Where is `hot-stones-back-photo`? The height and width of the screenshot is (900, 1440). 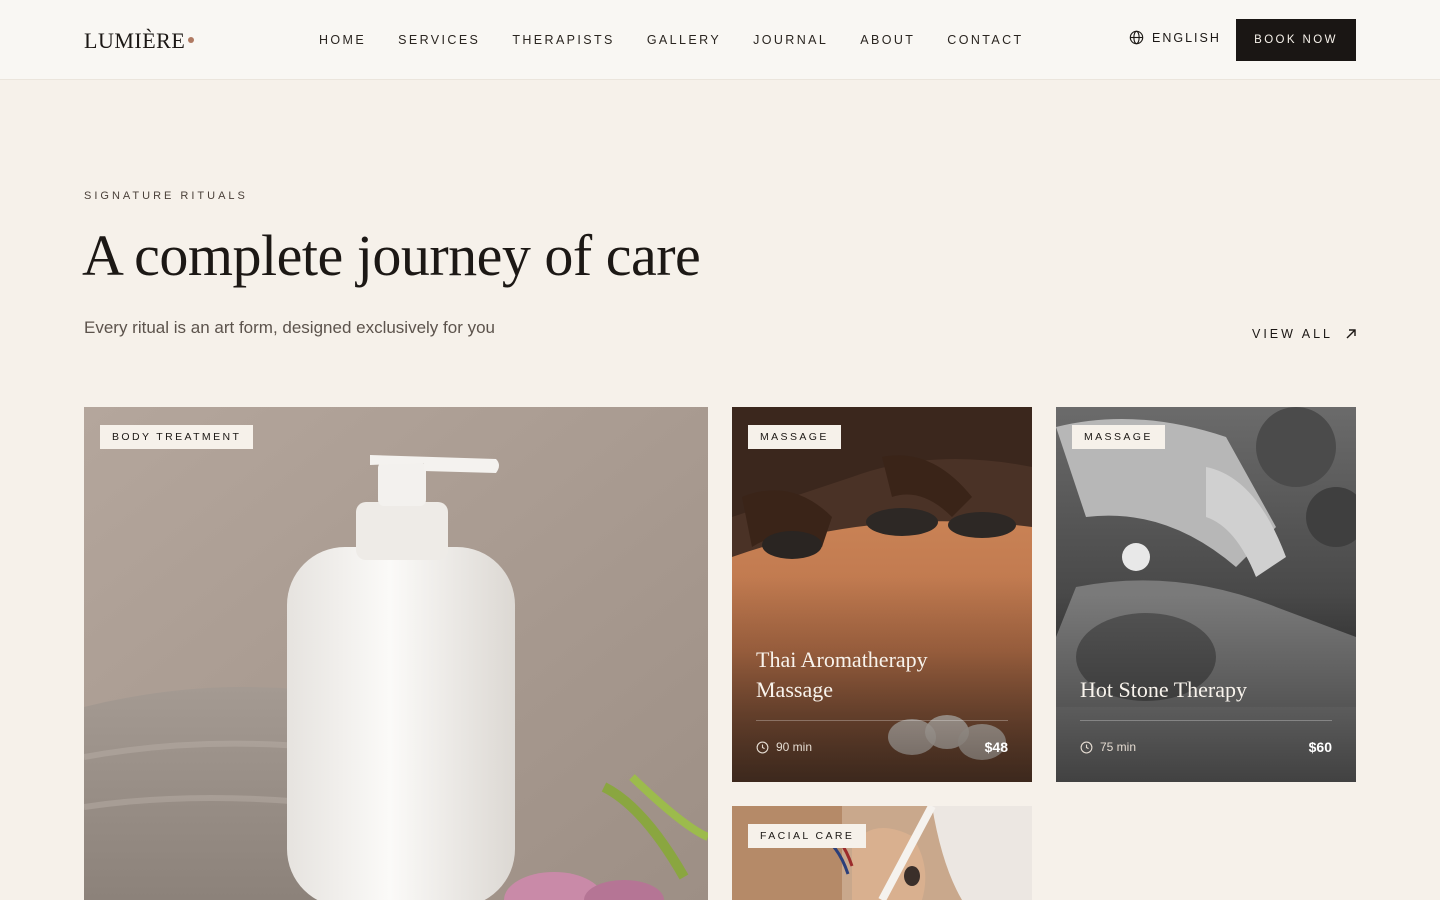 hot-stones-back-photo is located at coordinates (882, 594).